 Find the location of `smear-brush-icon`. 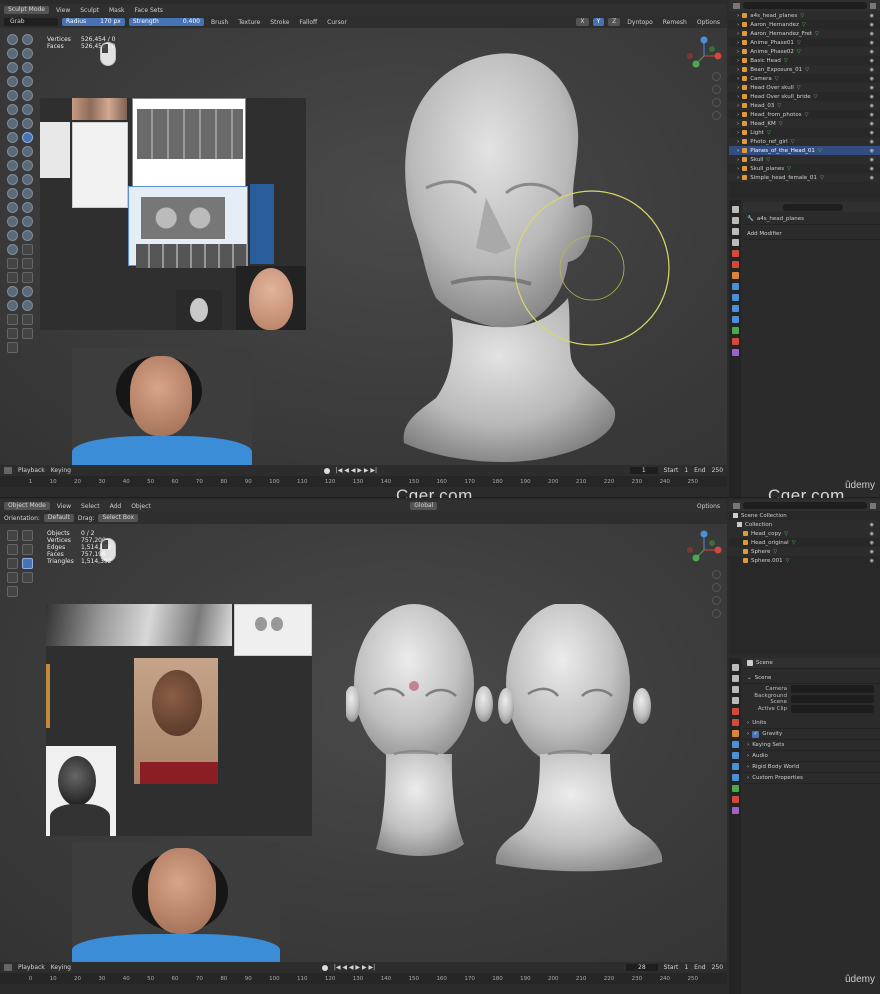

smear-brush-icon is located at coordinates (12, 249).